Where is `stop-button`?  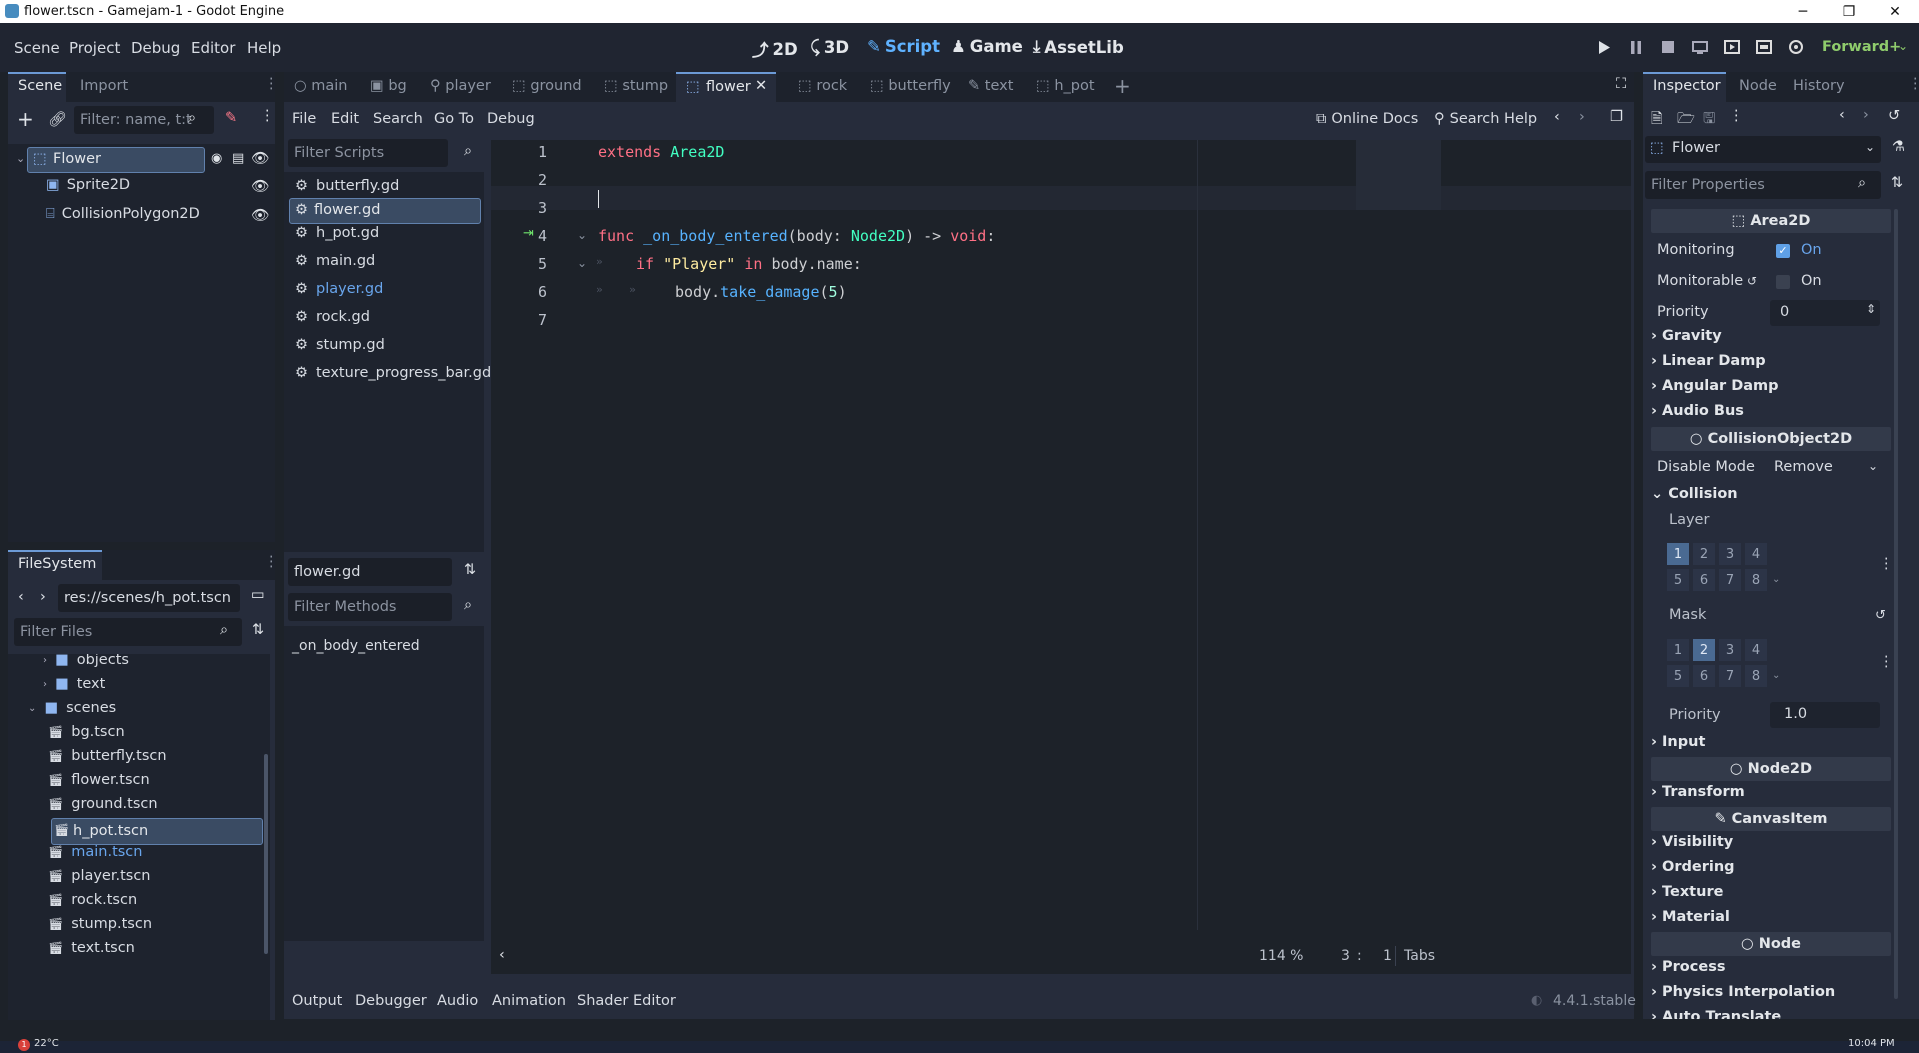 stop-button is located at coordinates (1668, 47).